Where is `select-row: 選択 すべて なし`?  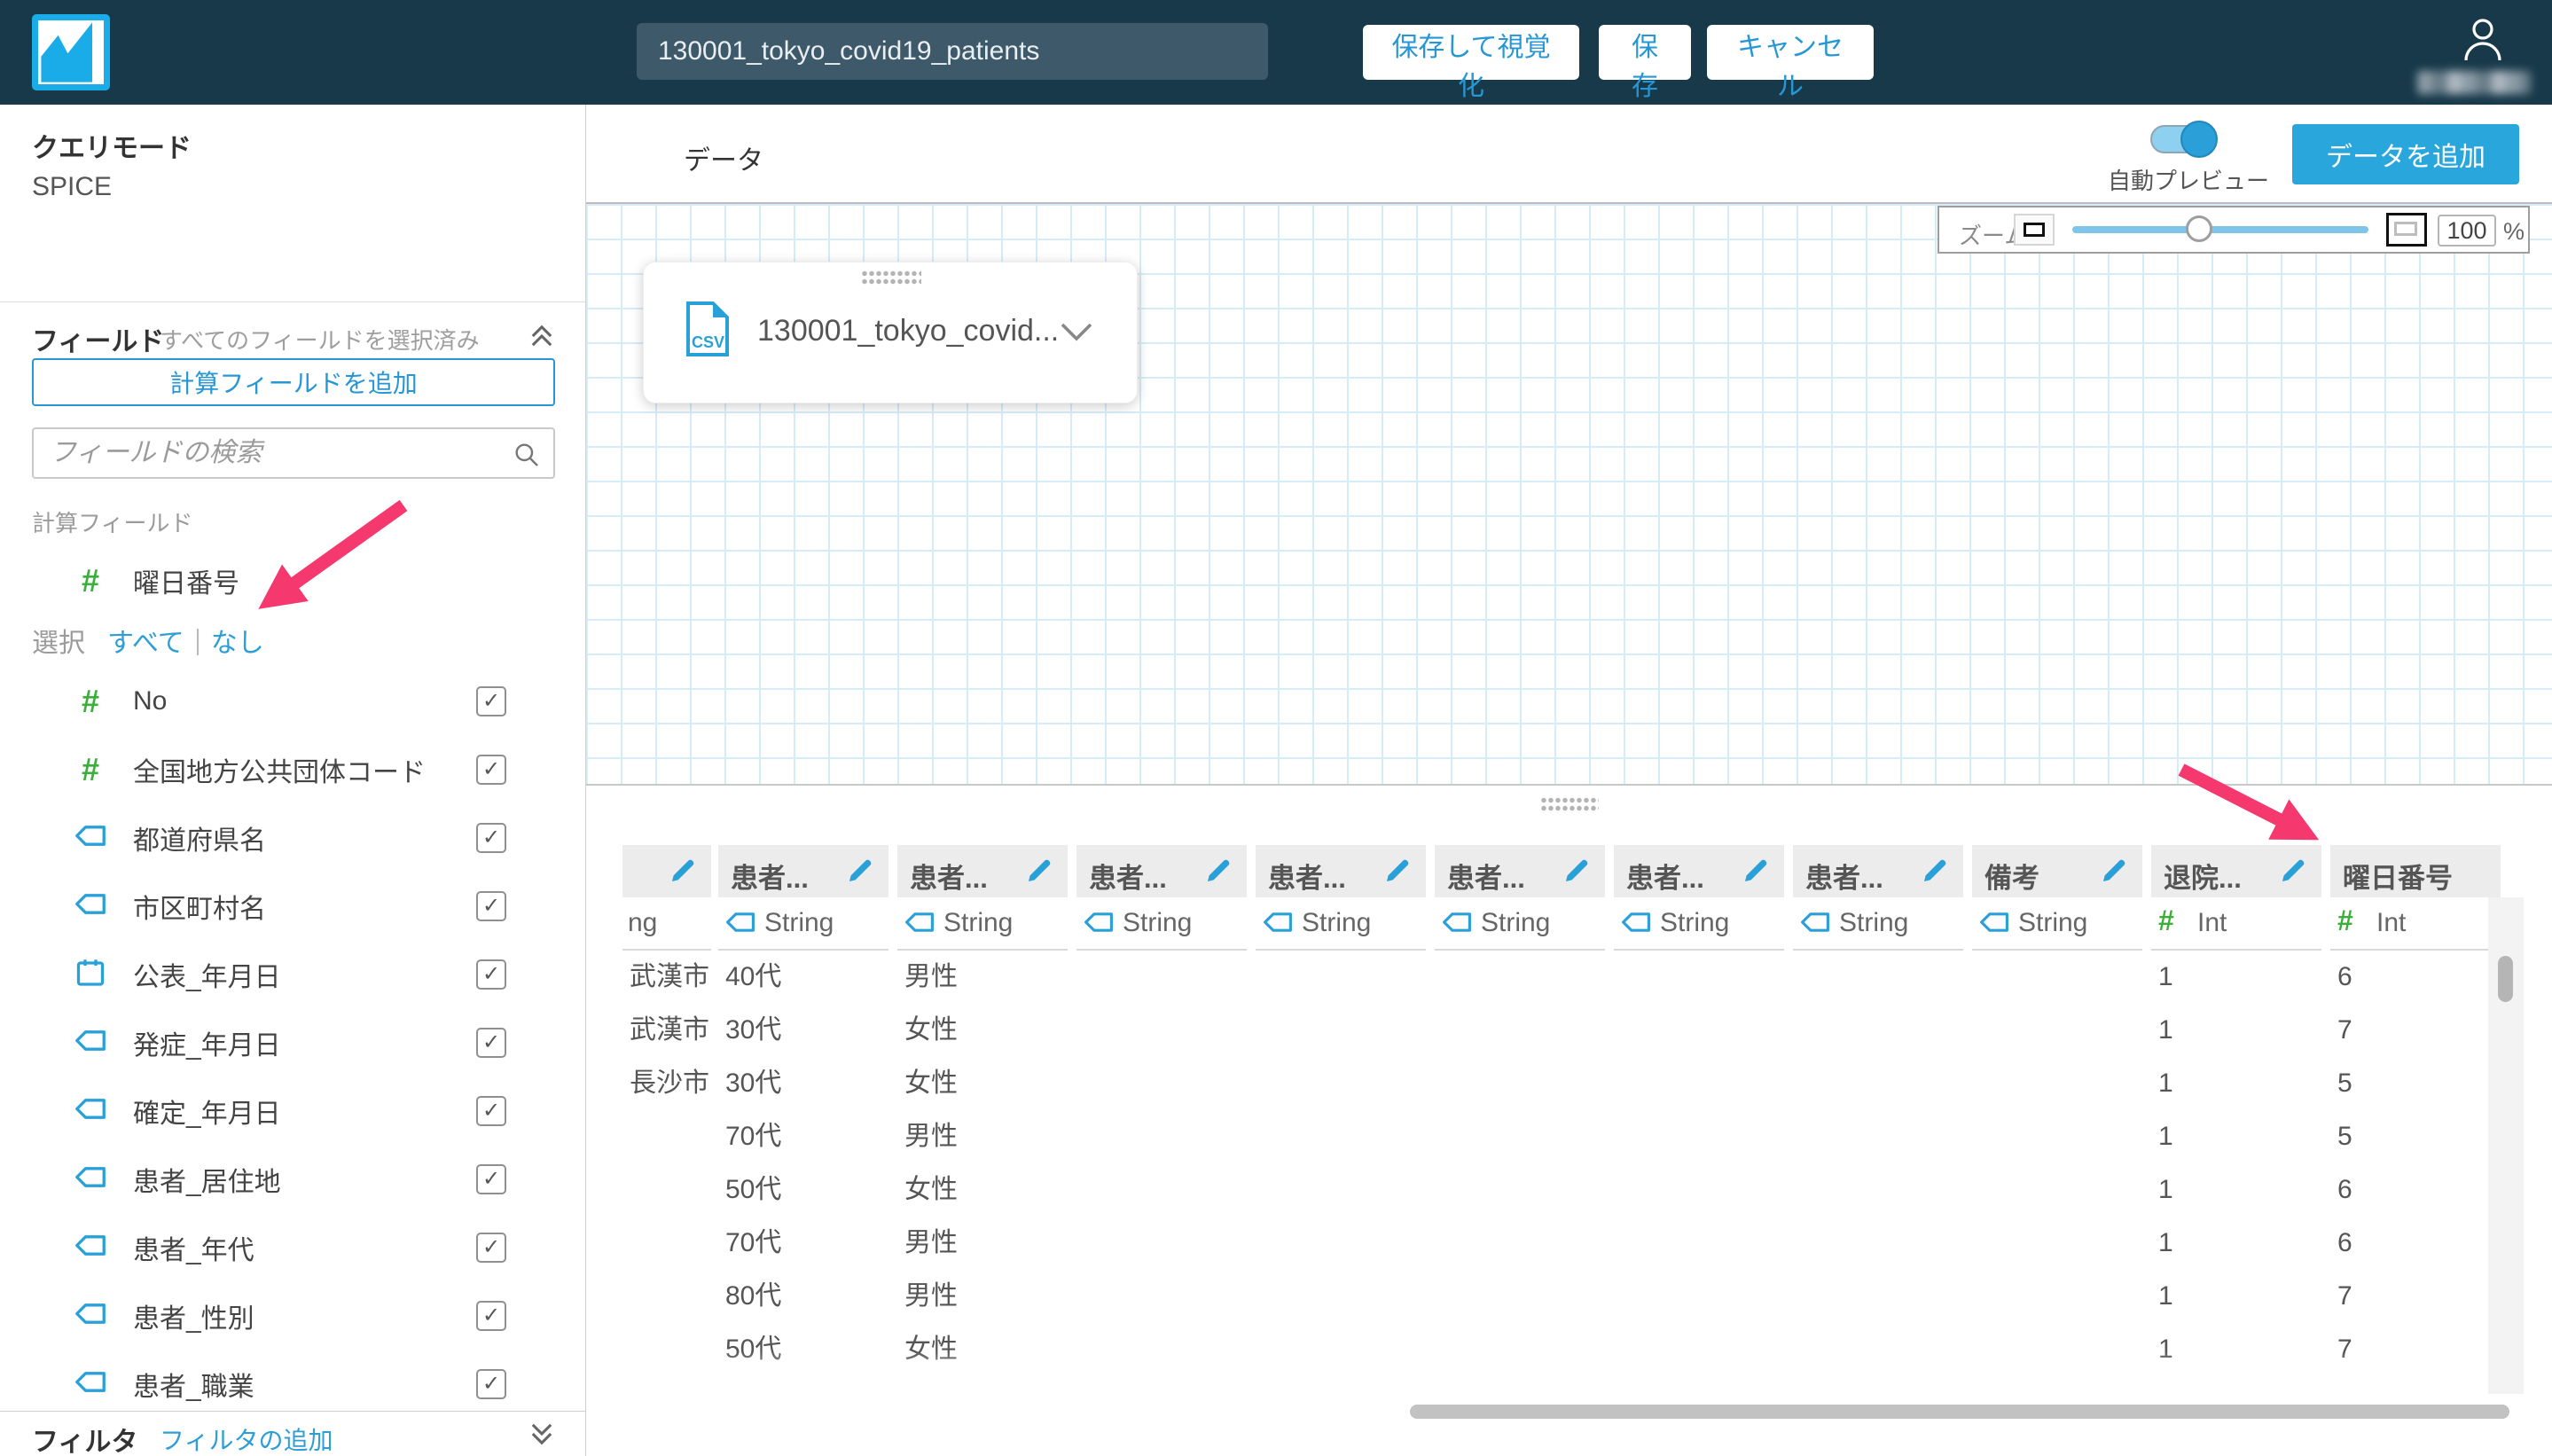 select-row: 選択 すべて なし is located at coordinates (148, 639).